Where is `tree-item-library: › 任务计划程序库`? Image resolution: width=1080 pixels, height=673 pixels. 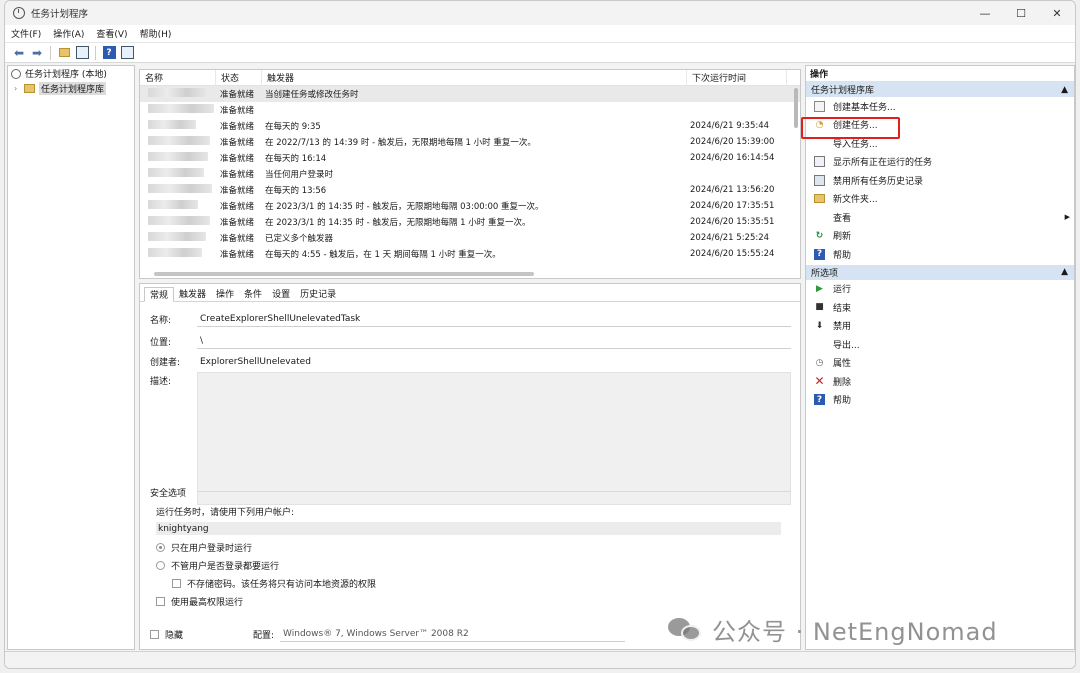 tree-item-library: › 任务计划程序库 is located at coordinates (71, 88).